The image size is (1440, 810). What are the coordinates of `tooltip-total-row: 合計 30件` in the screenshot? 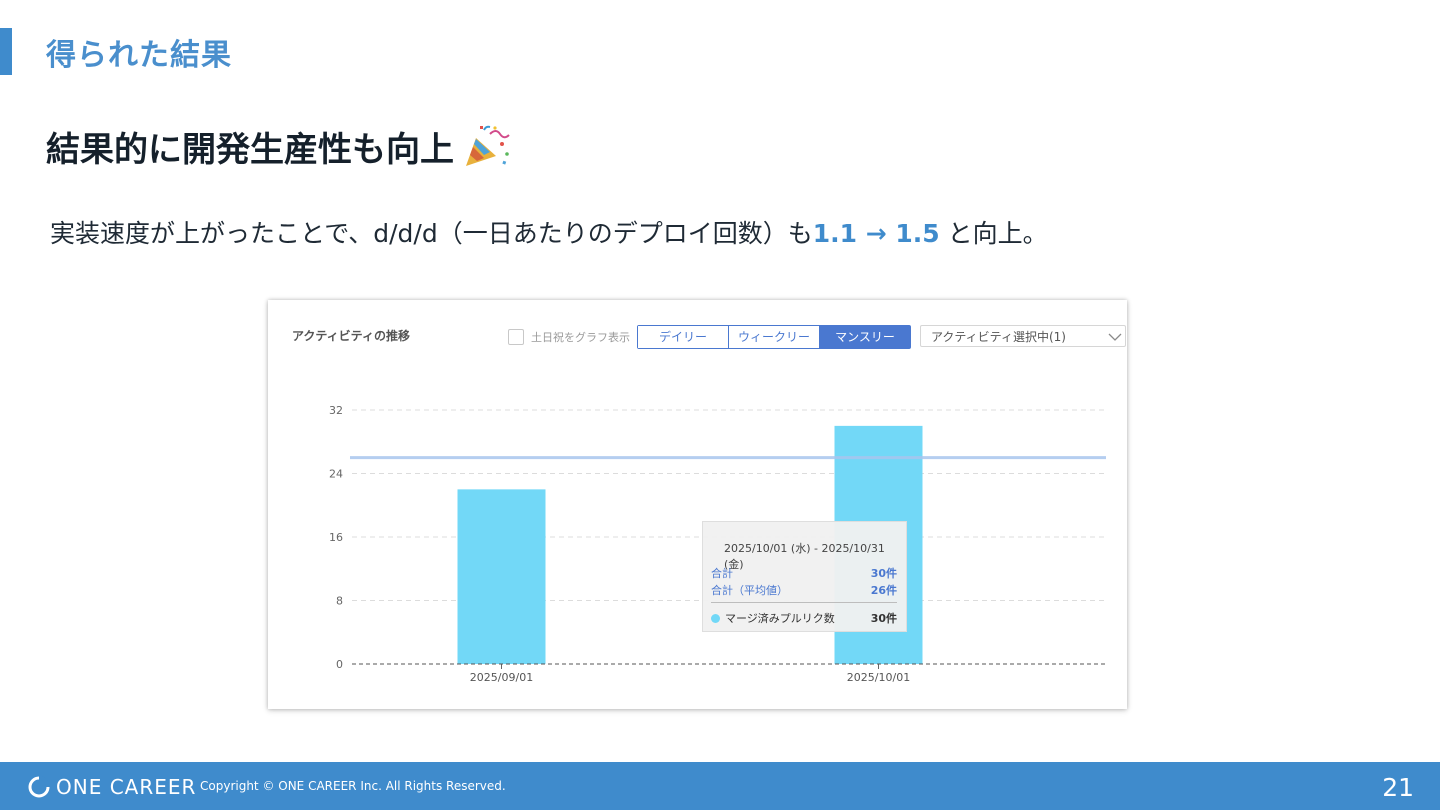 It's located at (804, 573).